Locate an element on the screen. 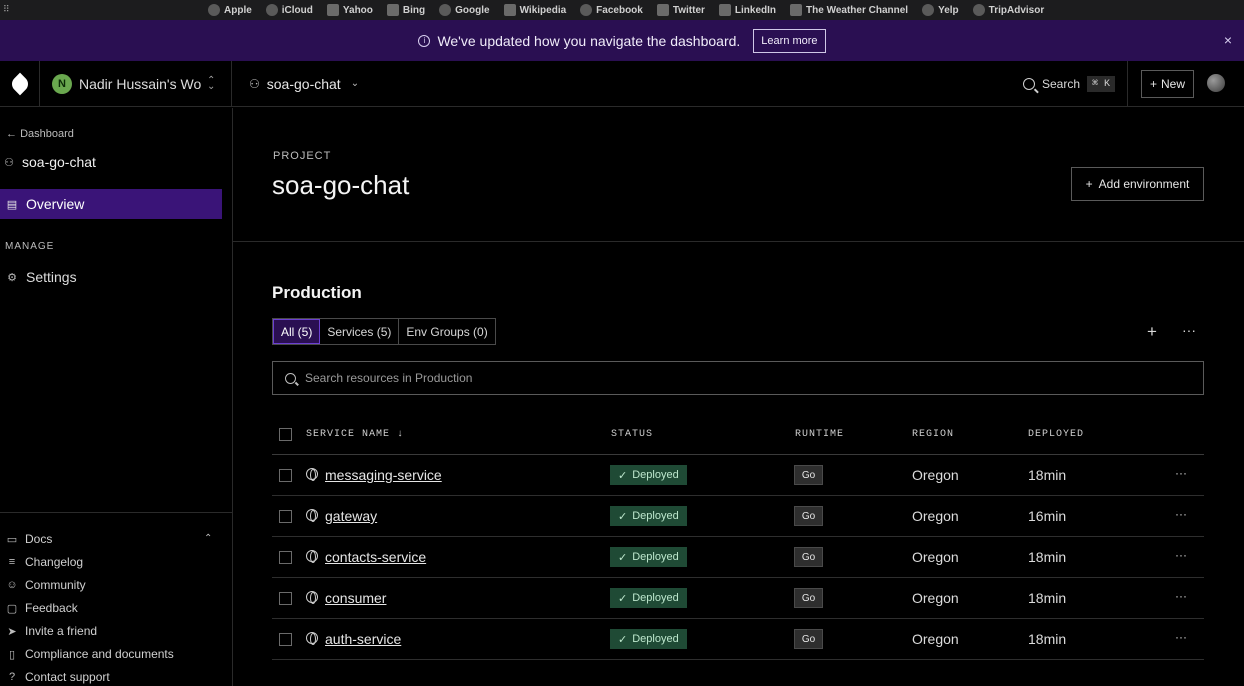 This screenshot has height=686, width=1244. sidebar-link-docs: ▭ Docs is located at coordinates (29, 539).